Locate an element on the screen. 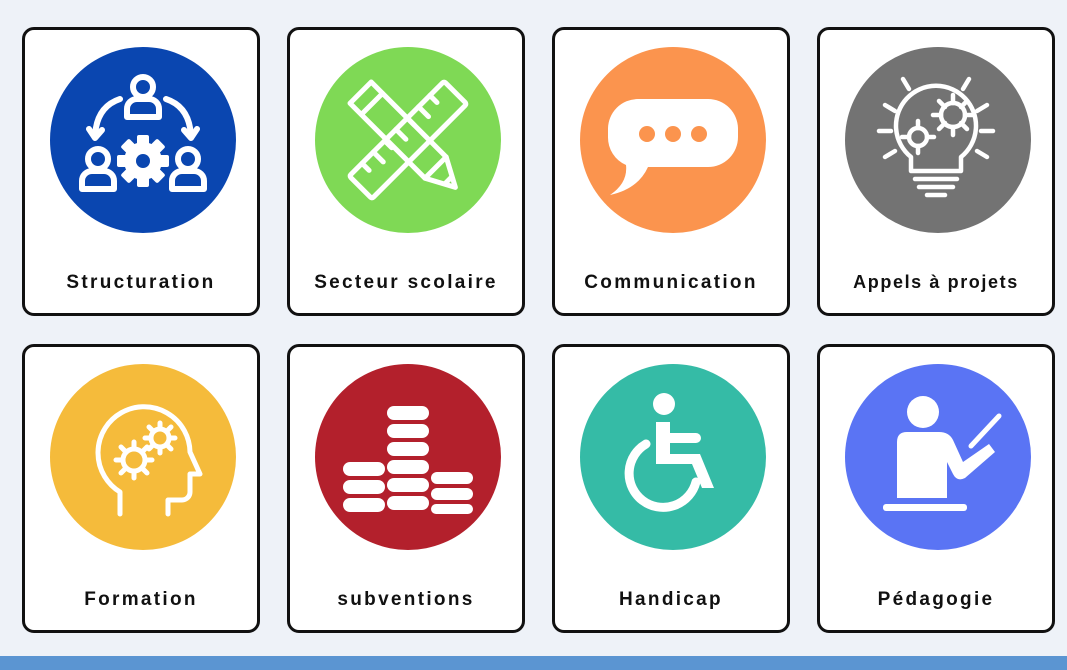 Image resolution: width=1067 pixels, height=670 pixels. tile-structuration: Structuration is located at coordinates (141, 171).